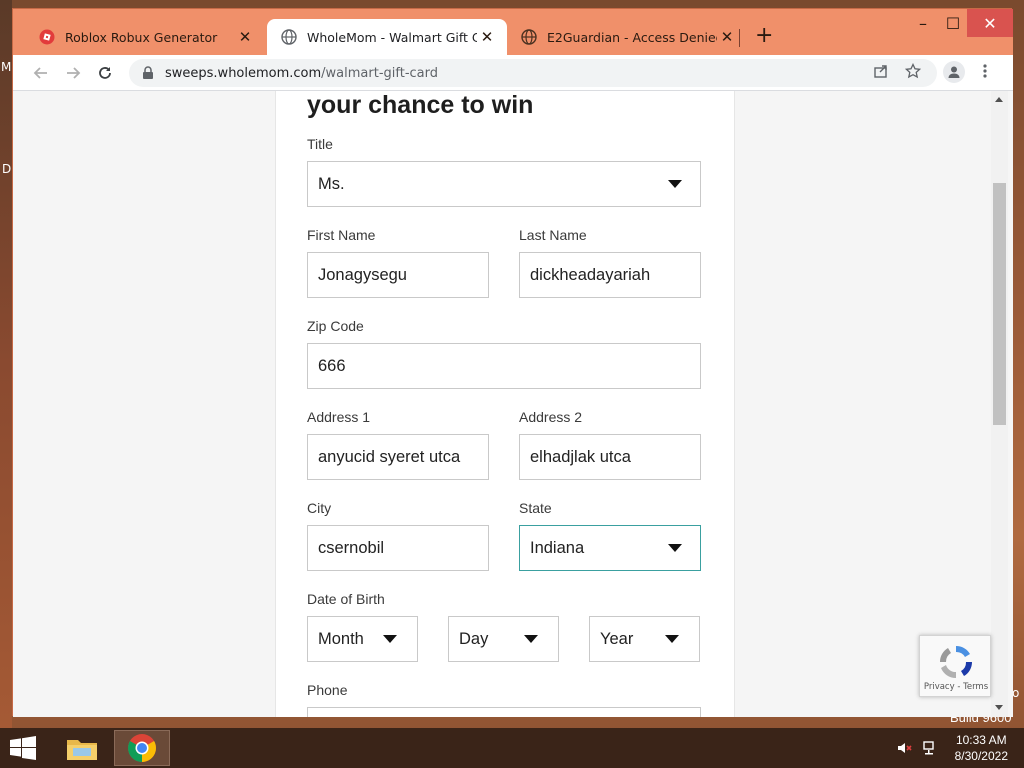  Describe the element at coordinates (999, 304) in the screenshot. I see `scroll-thumb` at that location.